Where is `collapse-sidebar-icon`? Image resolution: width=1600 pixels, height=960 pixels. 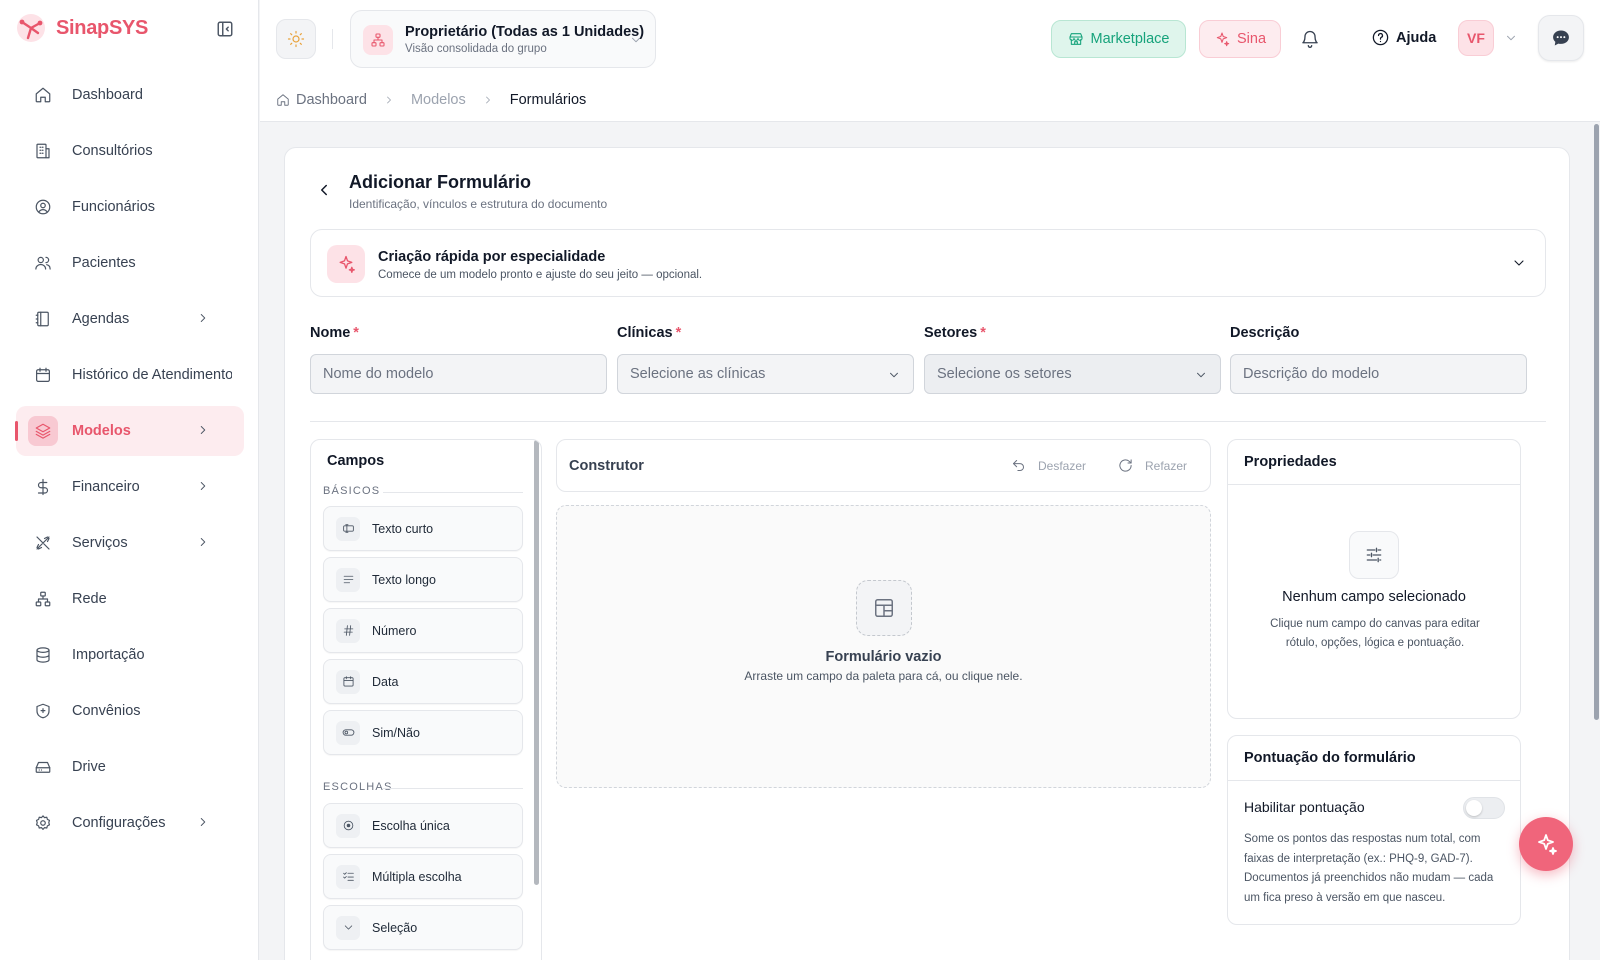
collapse-sidebar-icon is located at coordinates (226, 30).